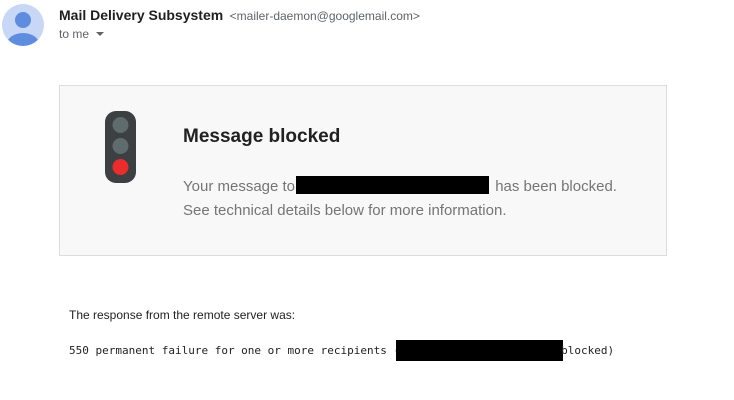 The image size is (734, 400). Describe the element at coordinates (588, 350) in the screenshot. I see `response-code-suffix: blocked)` at that location.